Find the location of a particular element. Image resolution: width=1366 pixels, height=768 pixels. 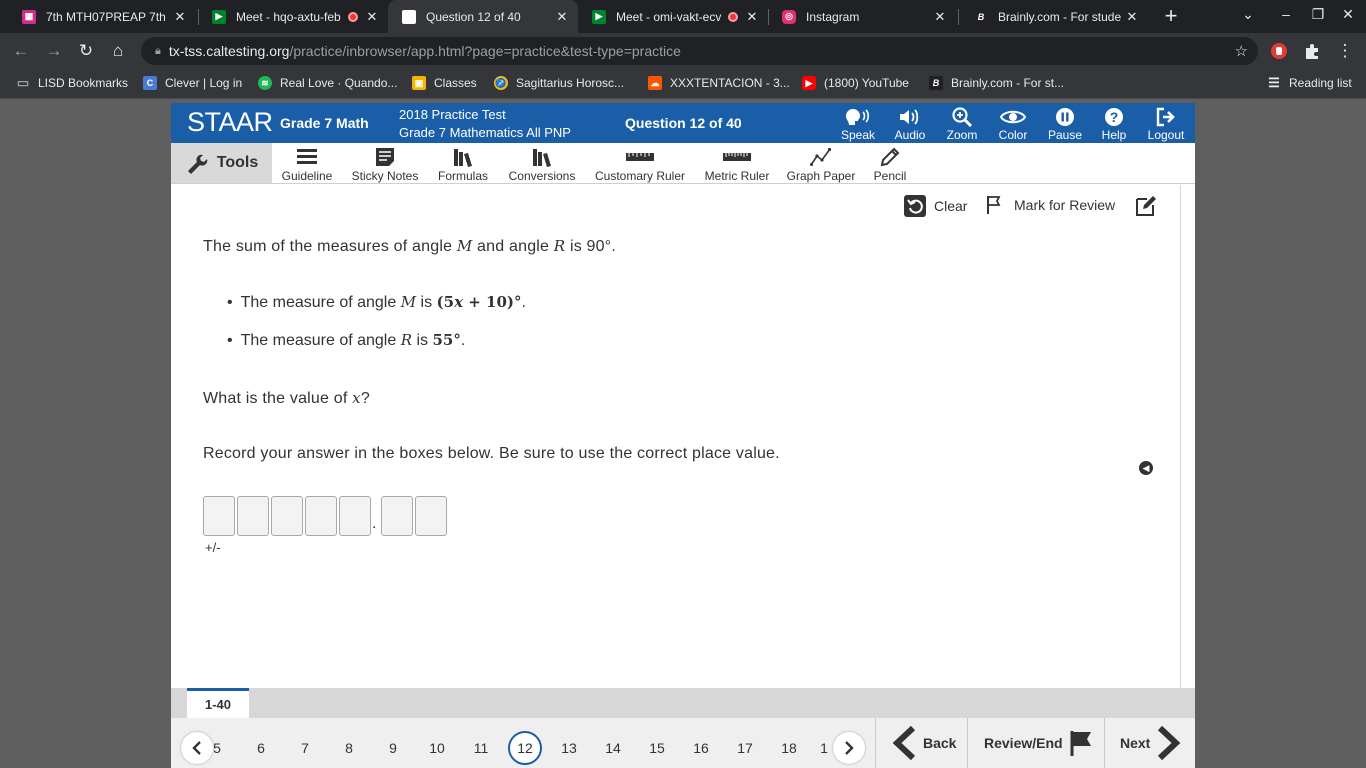

bookmark-folder: ▭ LISD Bookmarks is located at coordinates (72, 82).